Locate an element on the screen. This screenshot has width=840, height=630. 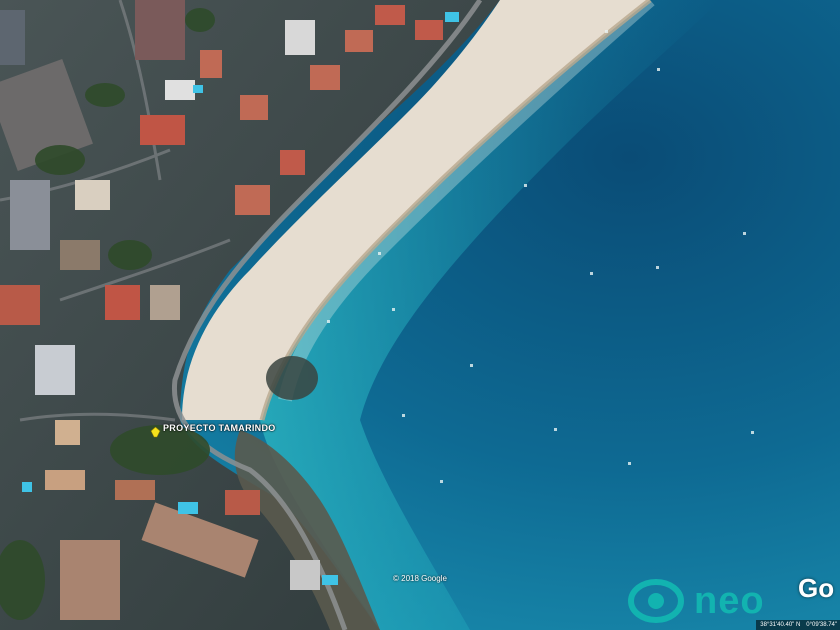
rock-outcrop is located at coordinates (292, 378).